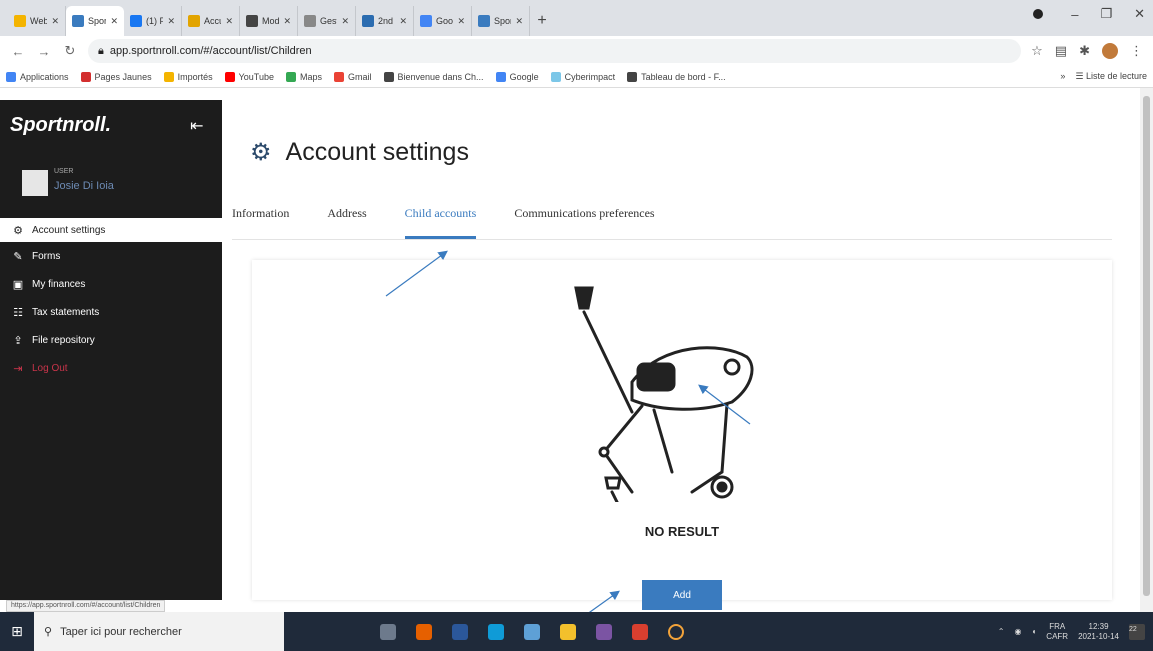 Image resolution: width=1153 pixels, height=651 pixels. Describe the element at coordinates (44, 76) in the screenshot. I see `bookmark-label: Applications` at that location.